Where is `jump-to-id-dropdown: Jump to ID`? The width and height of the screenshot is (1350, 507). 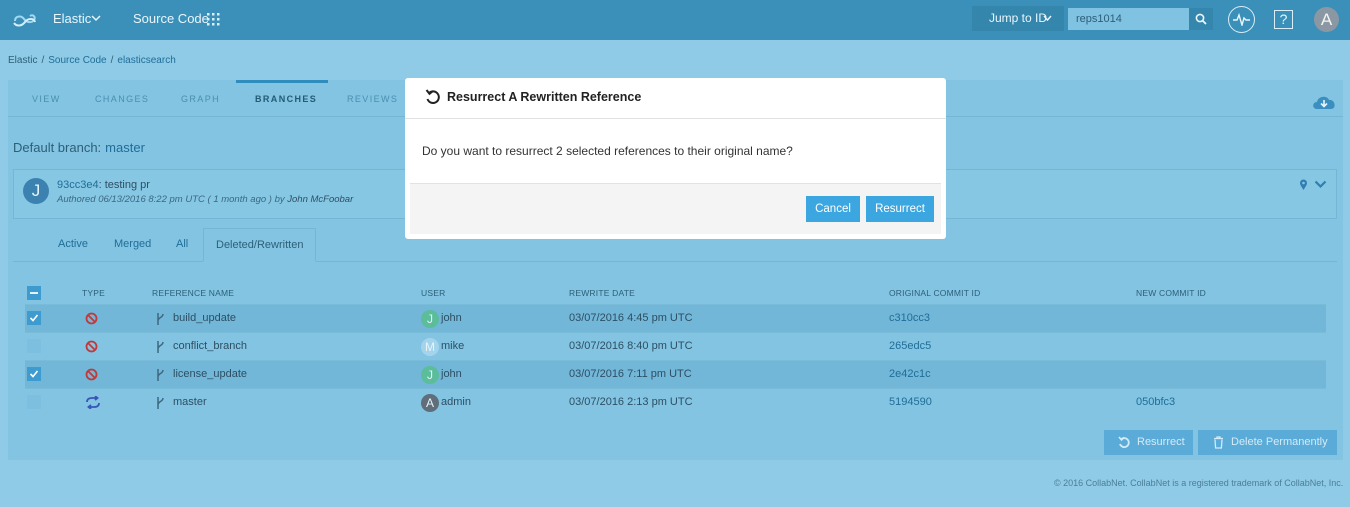
jump-to-id-dropdown: Jump to ID is located at coordinates (1018, 18).